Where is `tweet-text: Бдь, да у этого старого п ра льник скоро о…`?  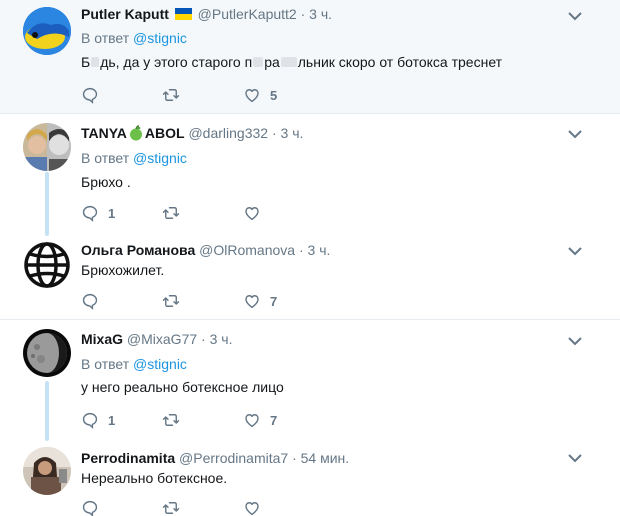
tweet-text: Бдь, да у этого старого п ра льник скоро о… is located at coordinates (291, 62).